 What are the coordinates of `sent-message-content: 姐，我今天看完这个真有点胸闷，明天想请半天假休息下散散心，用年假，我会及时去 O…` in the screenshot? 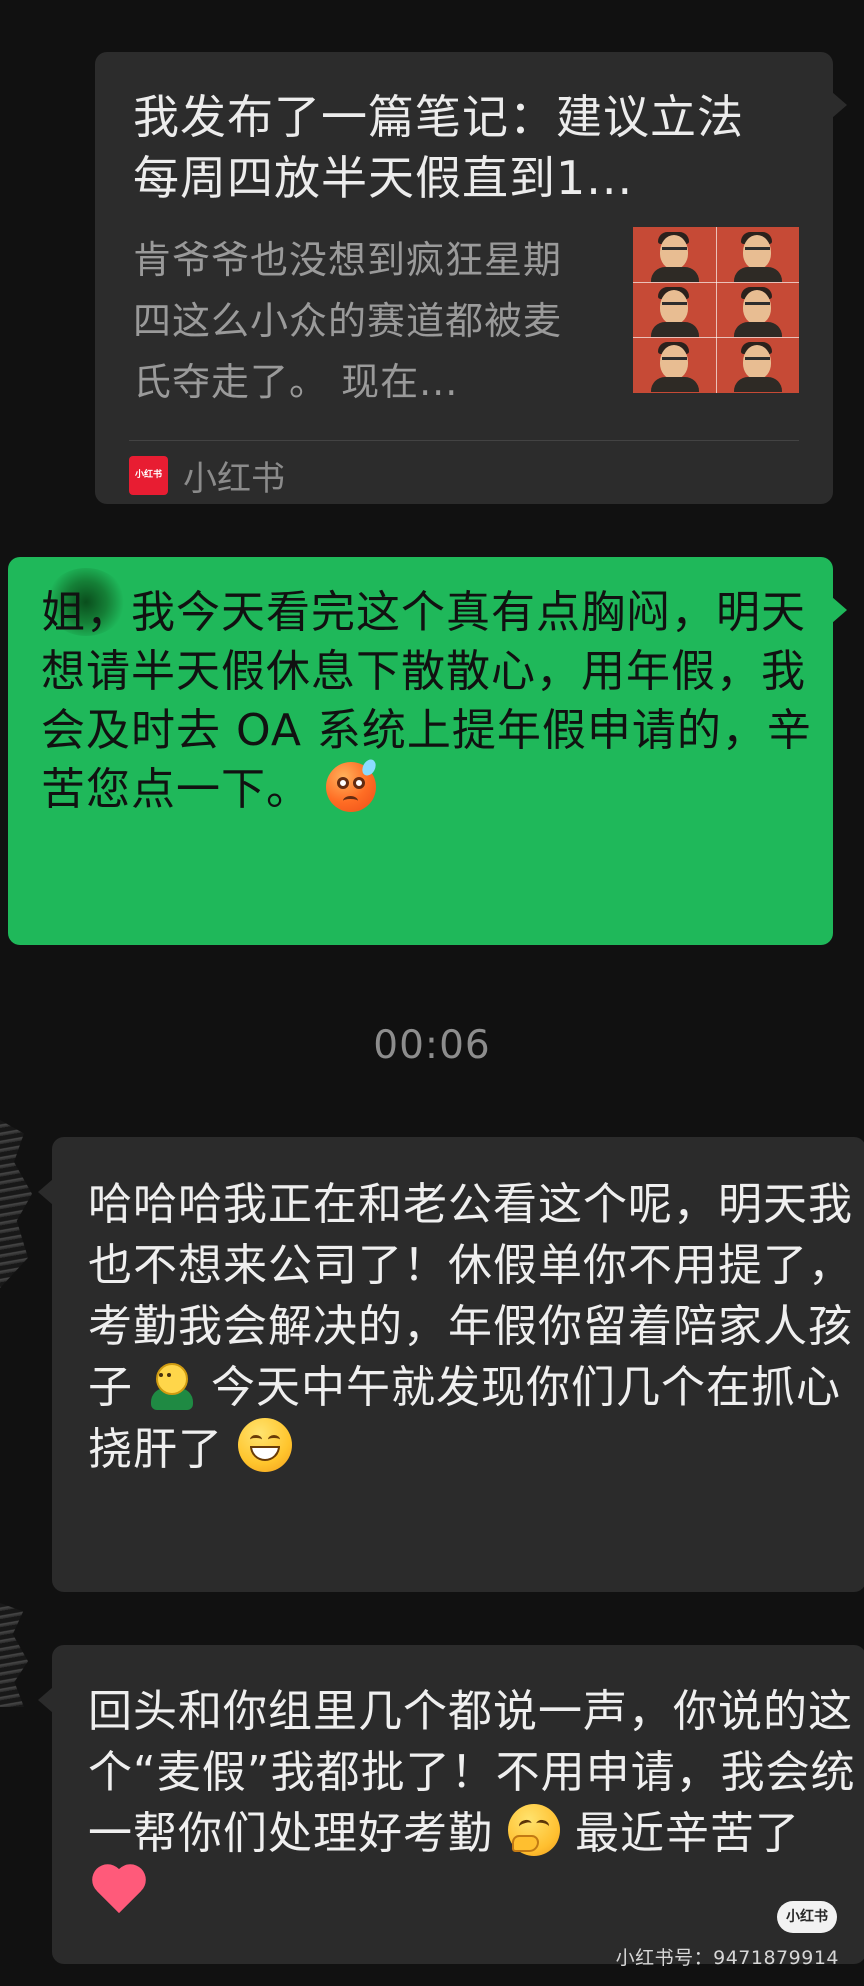 It's located at (426, 701).